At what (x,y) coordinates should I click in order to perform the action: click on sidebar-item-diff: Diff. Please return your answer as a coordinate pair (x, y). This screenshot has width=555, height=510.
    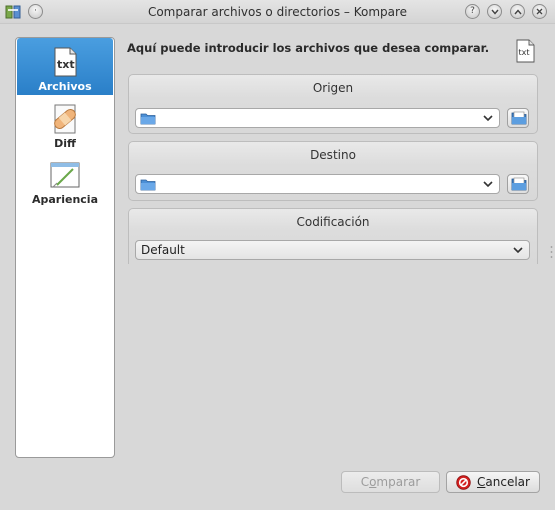
    Looking at the image, I should click on (65, 124).